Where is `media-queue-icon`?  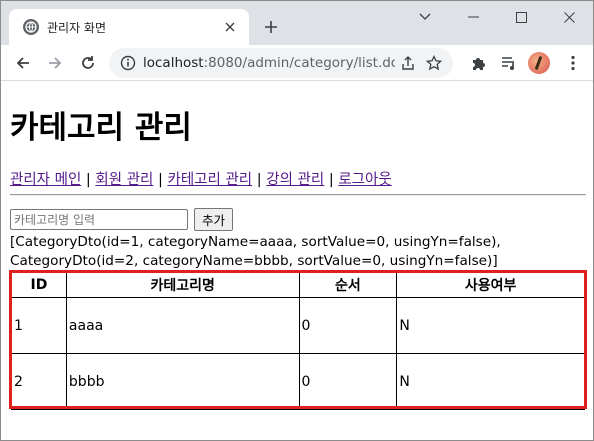 media-queue-icon is located at coordinates (509, 63).